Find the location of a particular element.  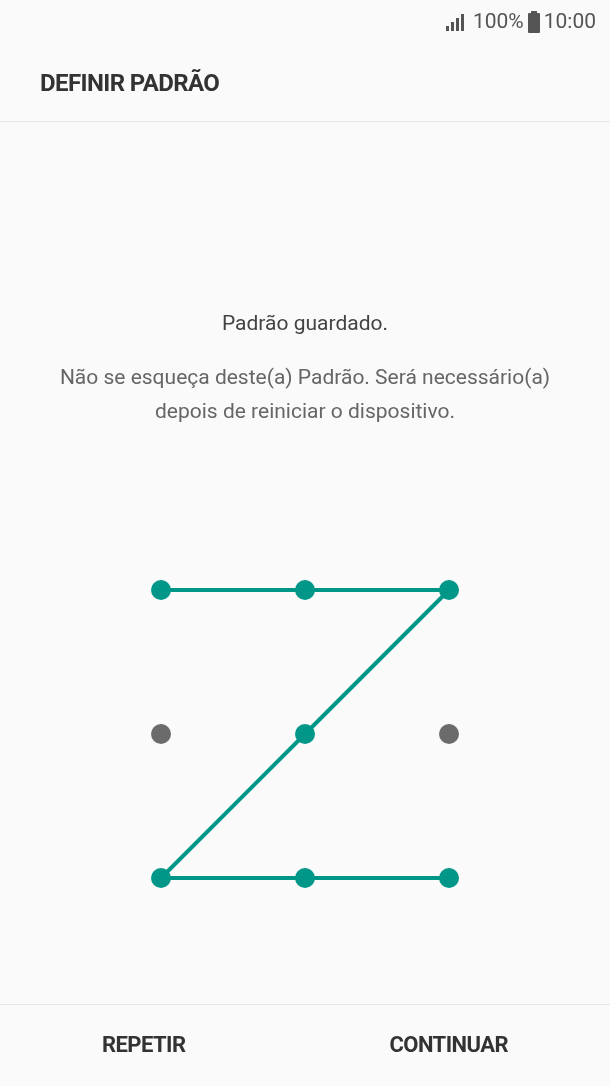

page-title: DEFINIR PADRÃO is located at coordinates (130, 83).